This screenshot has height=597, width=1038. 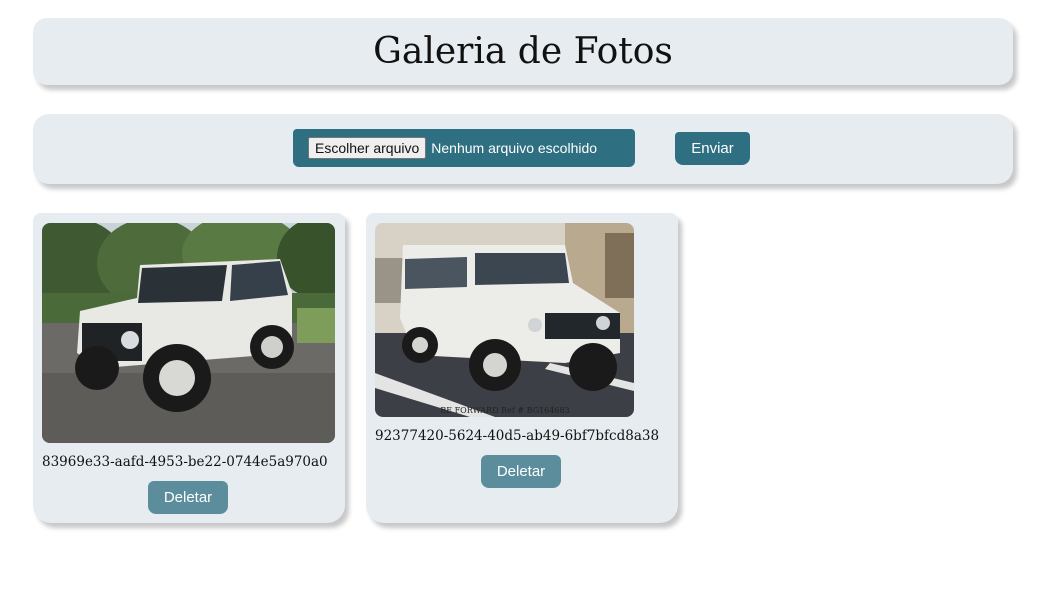 I want to click on page-header: Galeria de Fotos, so click(x=523, y=51).